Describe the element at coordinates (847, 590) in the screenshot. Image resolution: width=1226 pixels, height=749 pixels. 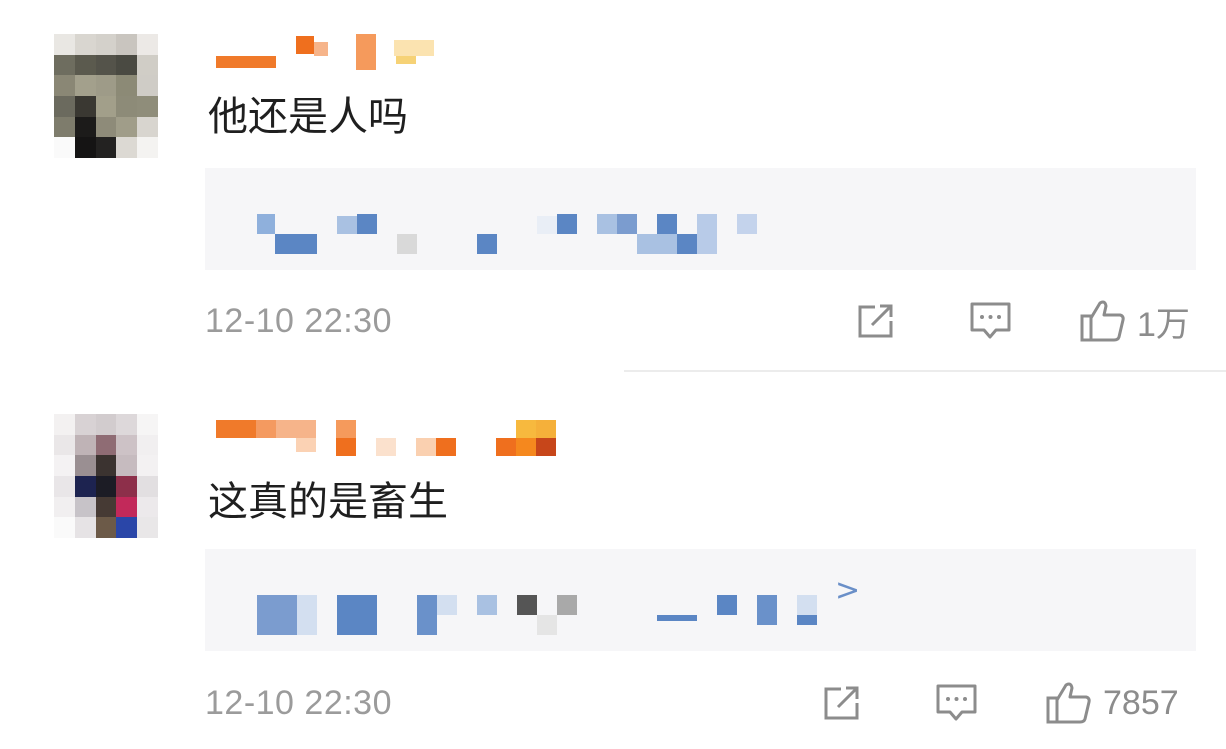
I see `reply-expand-arrow: >` at that location.